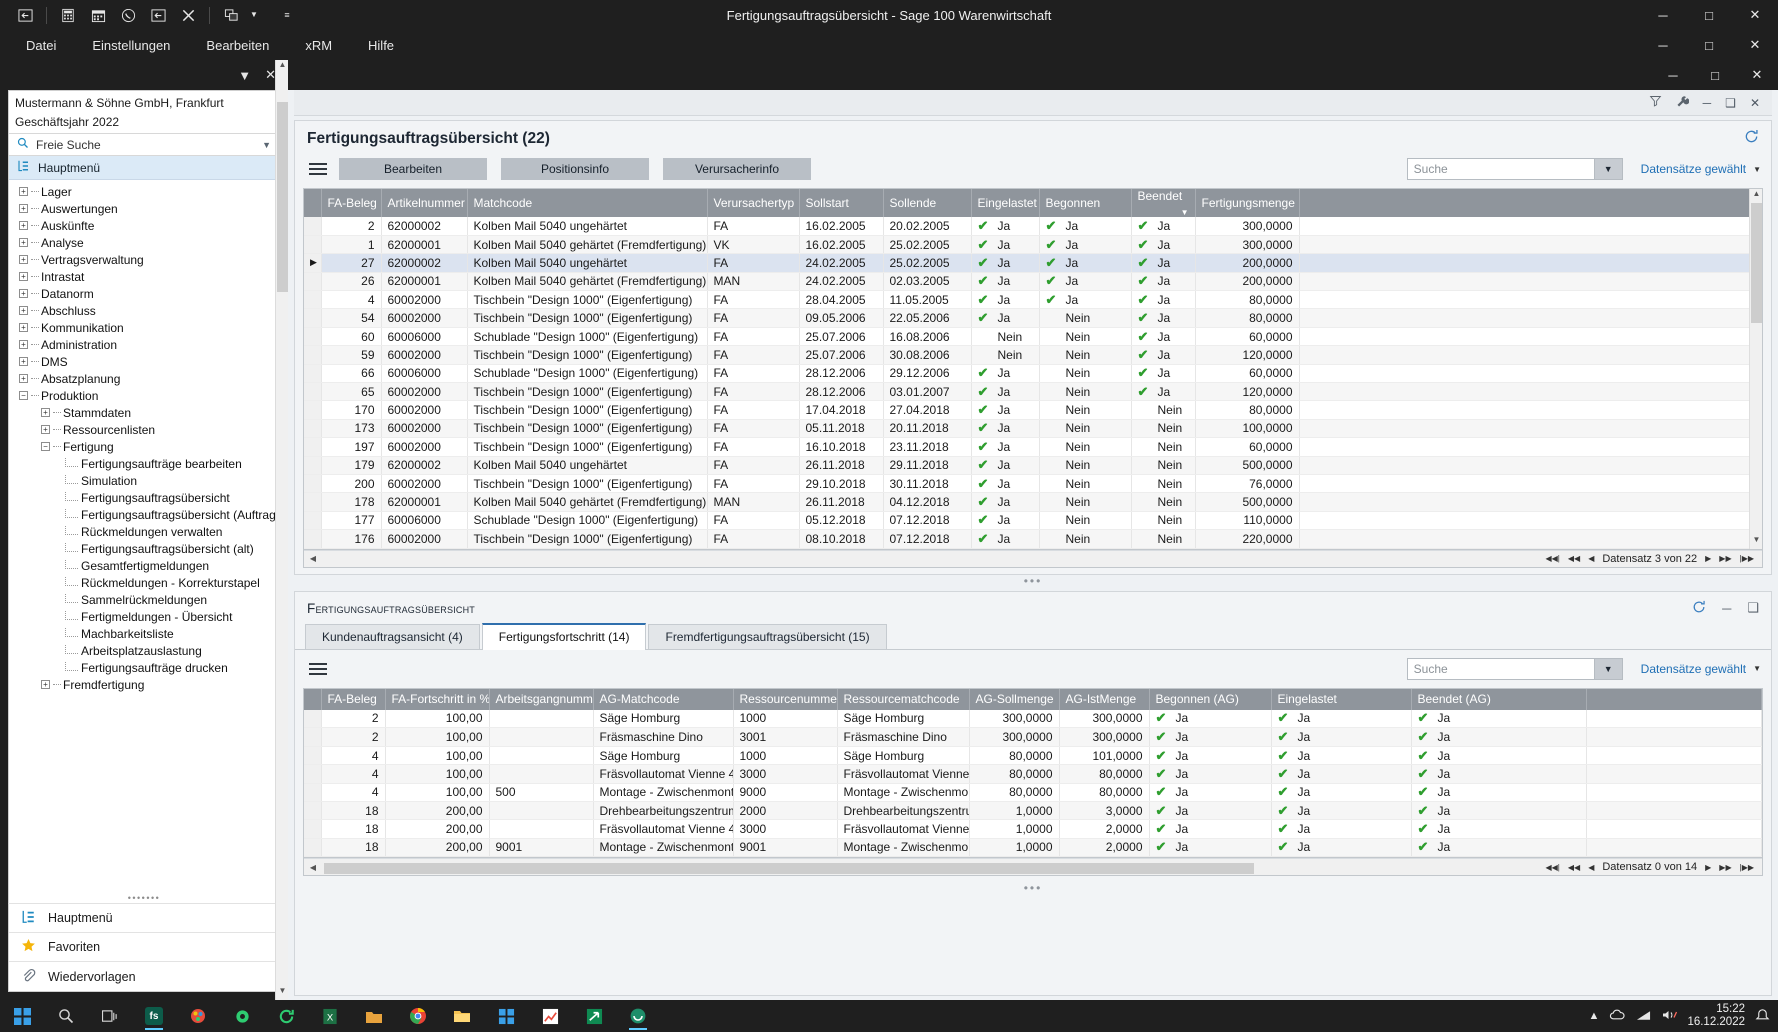 The width and height of the screenshot is (1778, 1032). I want to click on nav-button-wiedervorlagen: Wiedervorlagen, so click(144, 976).